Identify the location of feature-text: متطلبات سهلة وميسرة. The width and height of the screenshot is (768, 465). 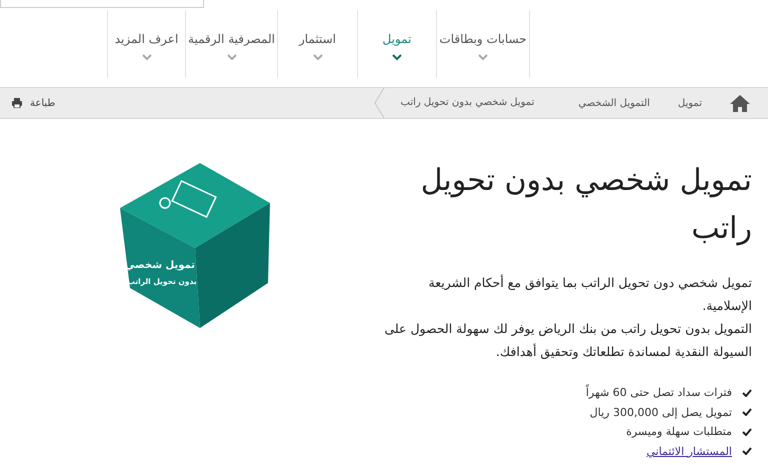
(679, 431).